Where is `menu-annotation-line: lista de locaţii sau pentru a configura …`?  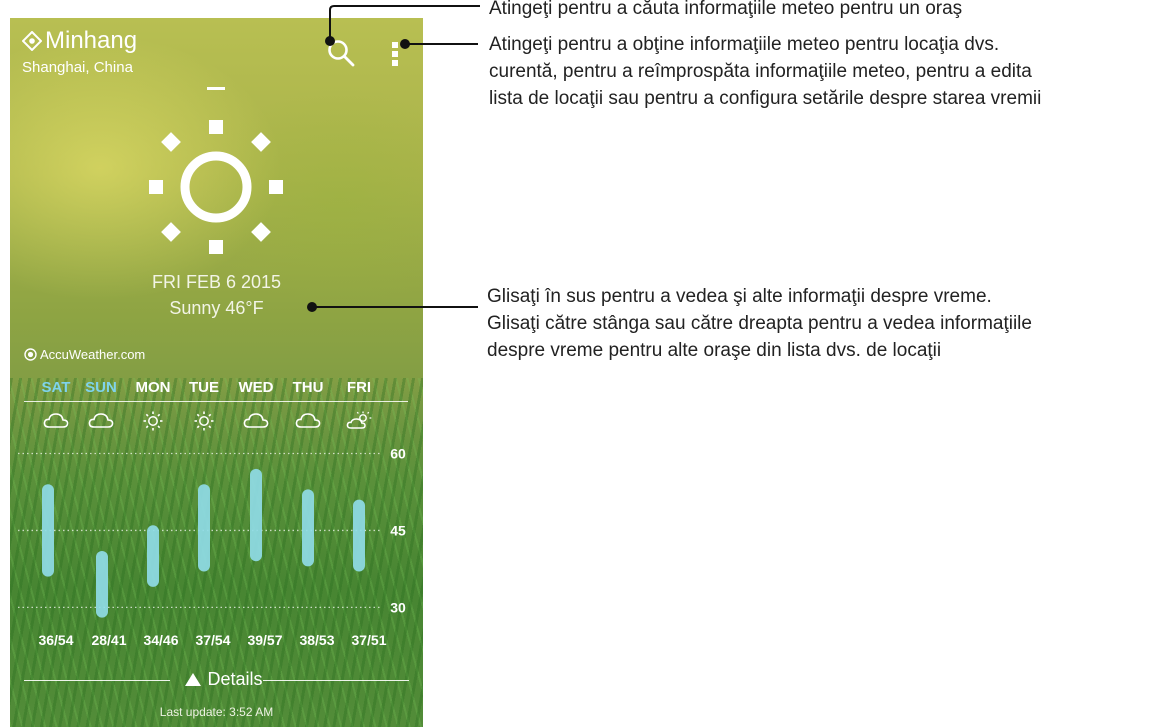 menu-annotation-line: lista de locaţii sau pentru a configura … is located at coordinates (765, 98).